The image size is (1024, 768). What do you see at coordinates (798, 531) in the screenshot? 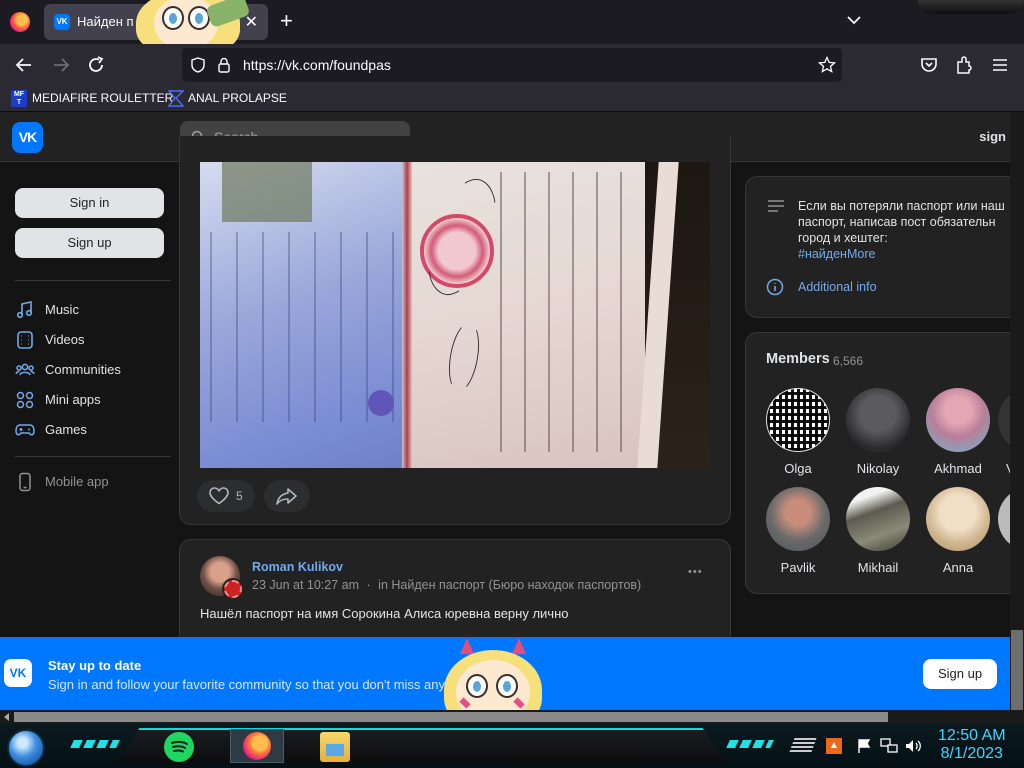
I see `member-pavlik: Pavlik` at bounding box center [798, 531].